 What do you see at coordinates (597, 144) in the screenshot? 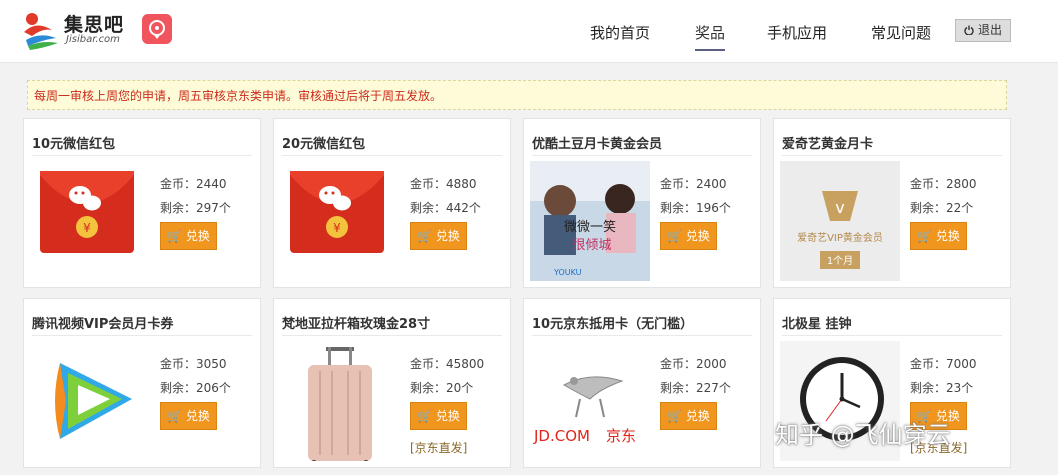
I see `product-title: 优酷土豆月卡黄金会员` at bounding box center [597, 144].